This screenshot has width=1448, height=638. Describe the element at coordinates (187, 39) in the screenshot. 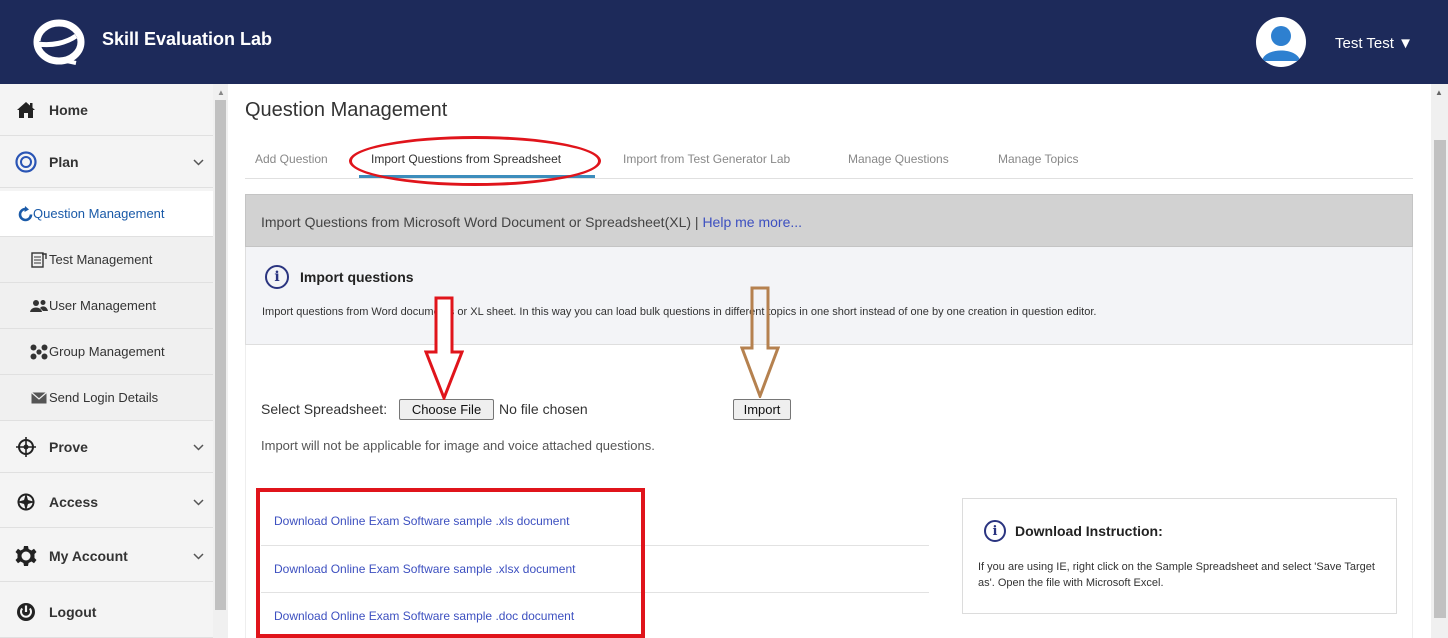

I see `app-title: Skill Evaluation Lab` at that location.